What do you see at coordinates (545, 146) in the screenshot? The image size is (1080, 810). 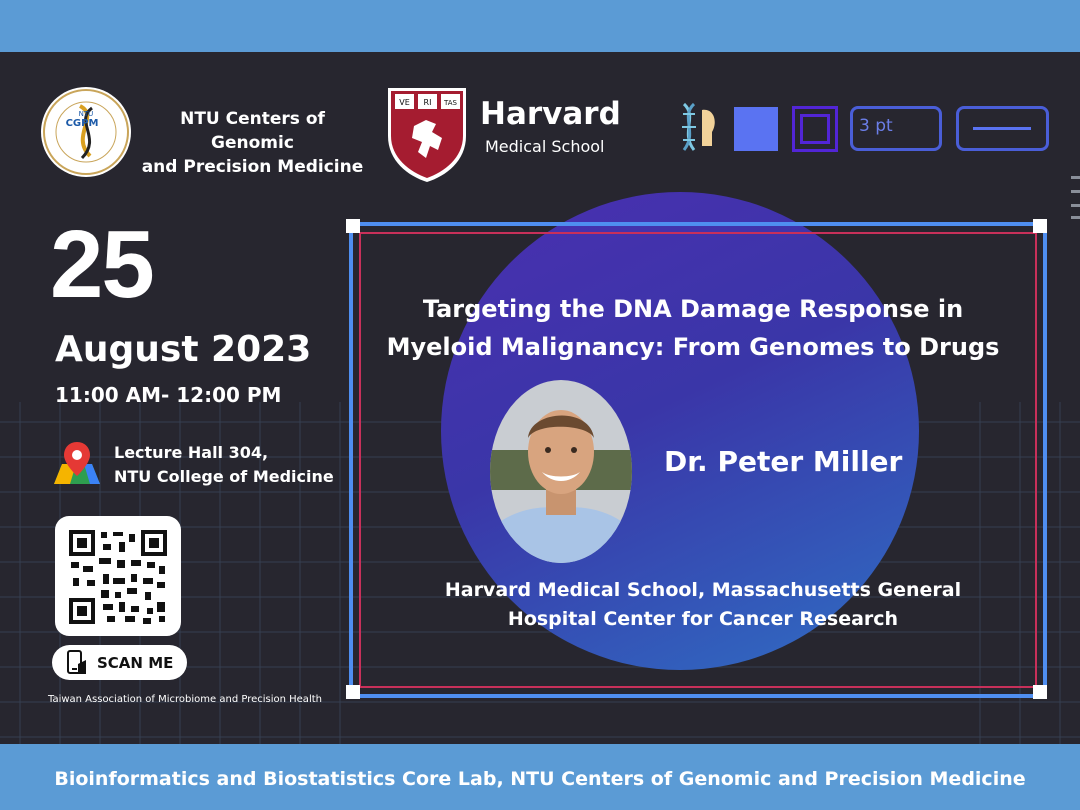 I see `harvard-subtitle: Medical School` at bounding box center [545, 146].